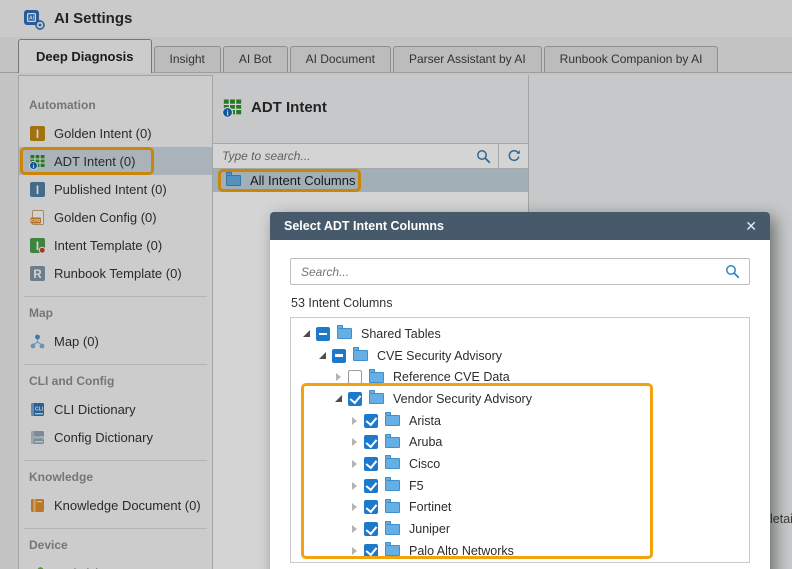 The image size is (792, 569). What do you see at coordinates (732, 271) in the screenshot?
I see `search-icon` at bounding box center [732, 271].